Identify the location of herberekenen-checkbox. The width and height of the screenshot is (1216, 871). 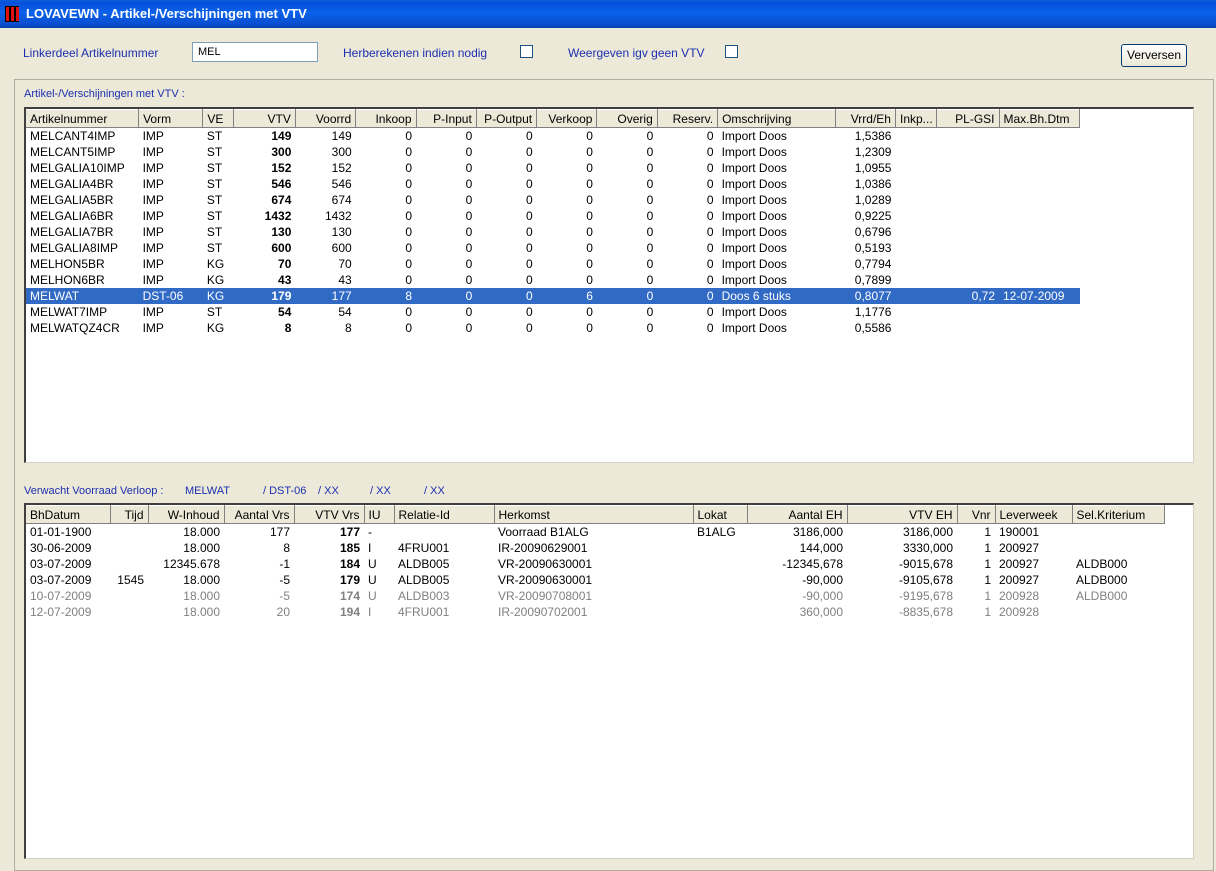
(526, 51).